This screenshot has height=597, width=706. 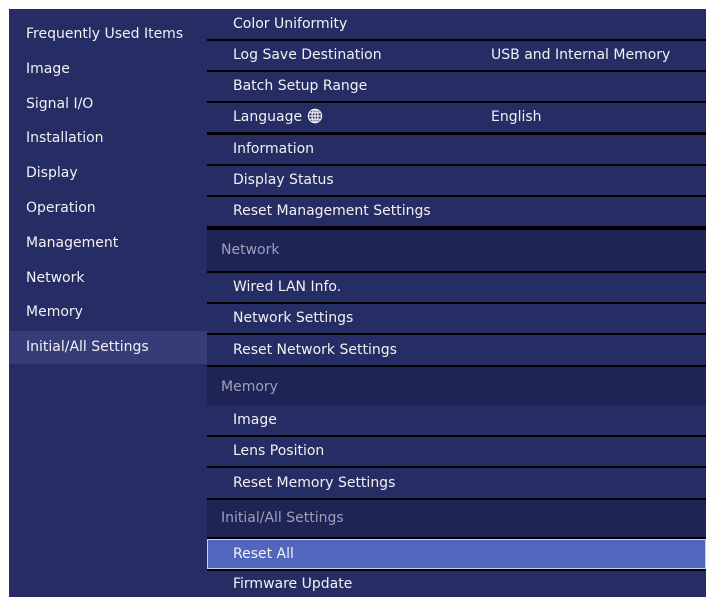 I want to click on label-text: Reset All, so click(x=263, y=554).